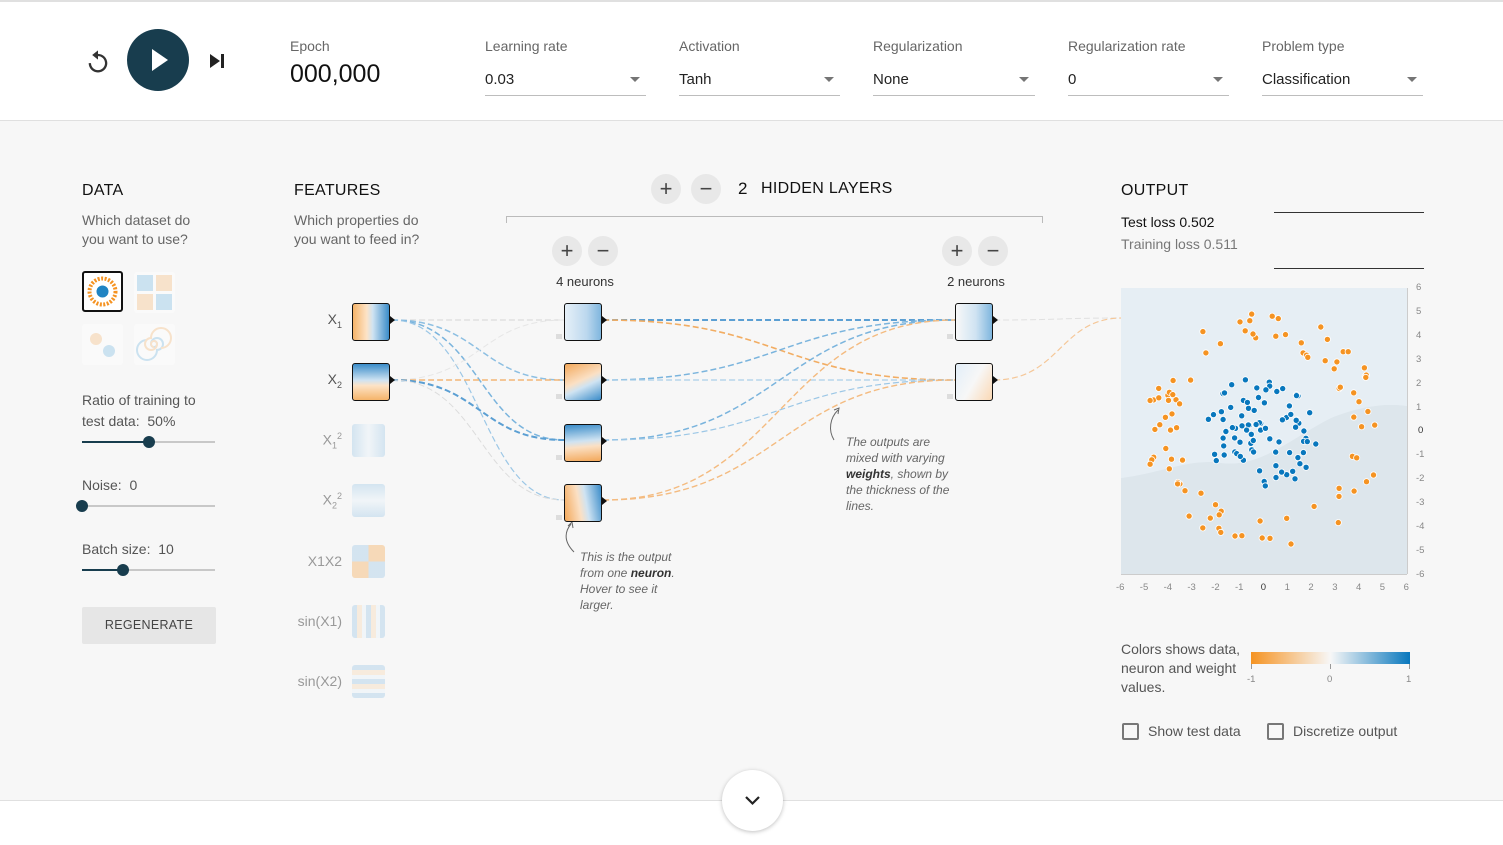  What do you see at coordinates (1330, 666) in the screenshot?
I see `legend-tick-mark-mid` at bounding box center [1330, 666].